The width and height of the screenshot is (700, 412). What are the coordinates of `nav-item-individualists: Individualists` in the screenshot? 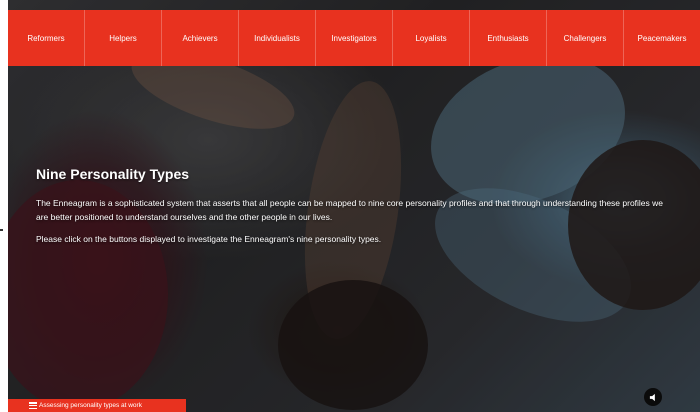 It's located at (277, 38).